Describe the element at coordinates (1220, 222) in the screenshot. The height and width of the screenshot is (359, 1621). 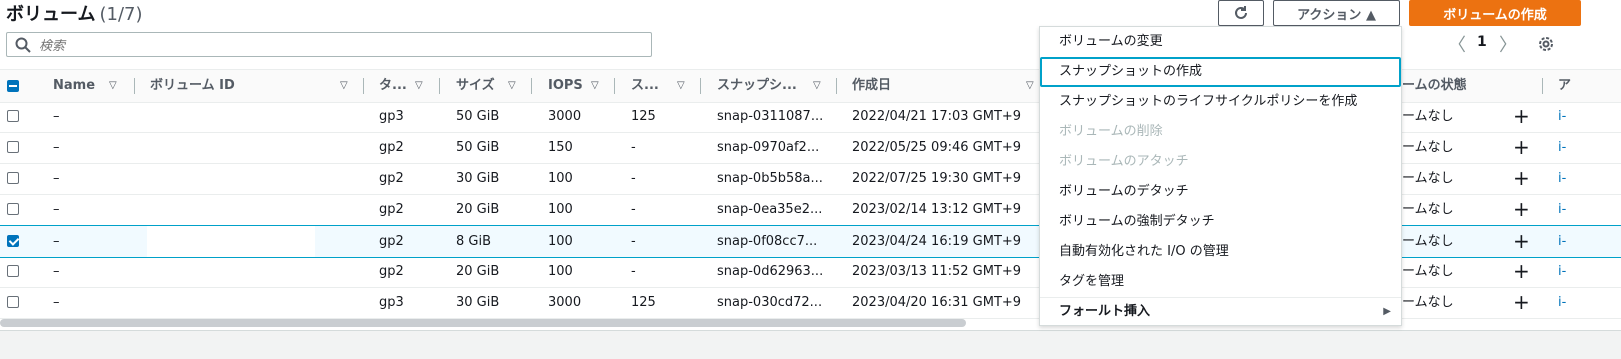
I see `menu-item: ボリュームの強制デタッチ` at that location.